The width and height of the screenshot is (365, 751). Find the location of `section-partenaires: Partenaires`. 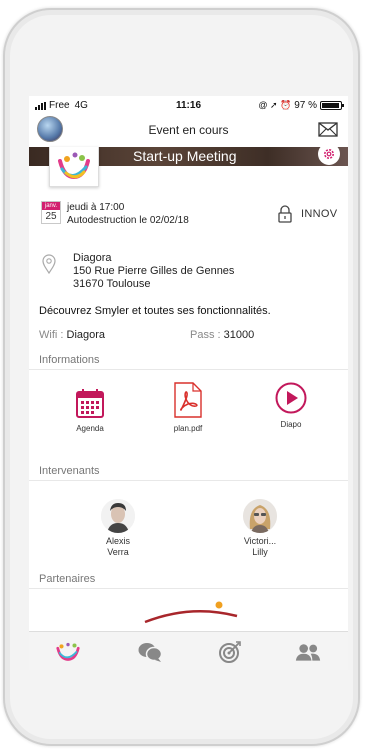

section-partenaires: Partenaires is located at coordinates (188, 580).